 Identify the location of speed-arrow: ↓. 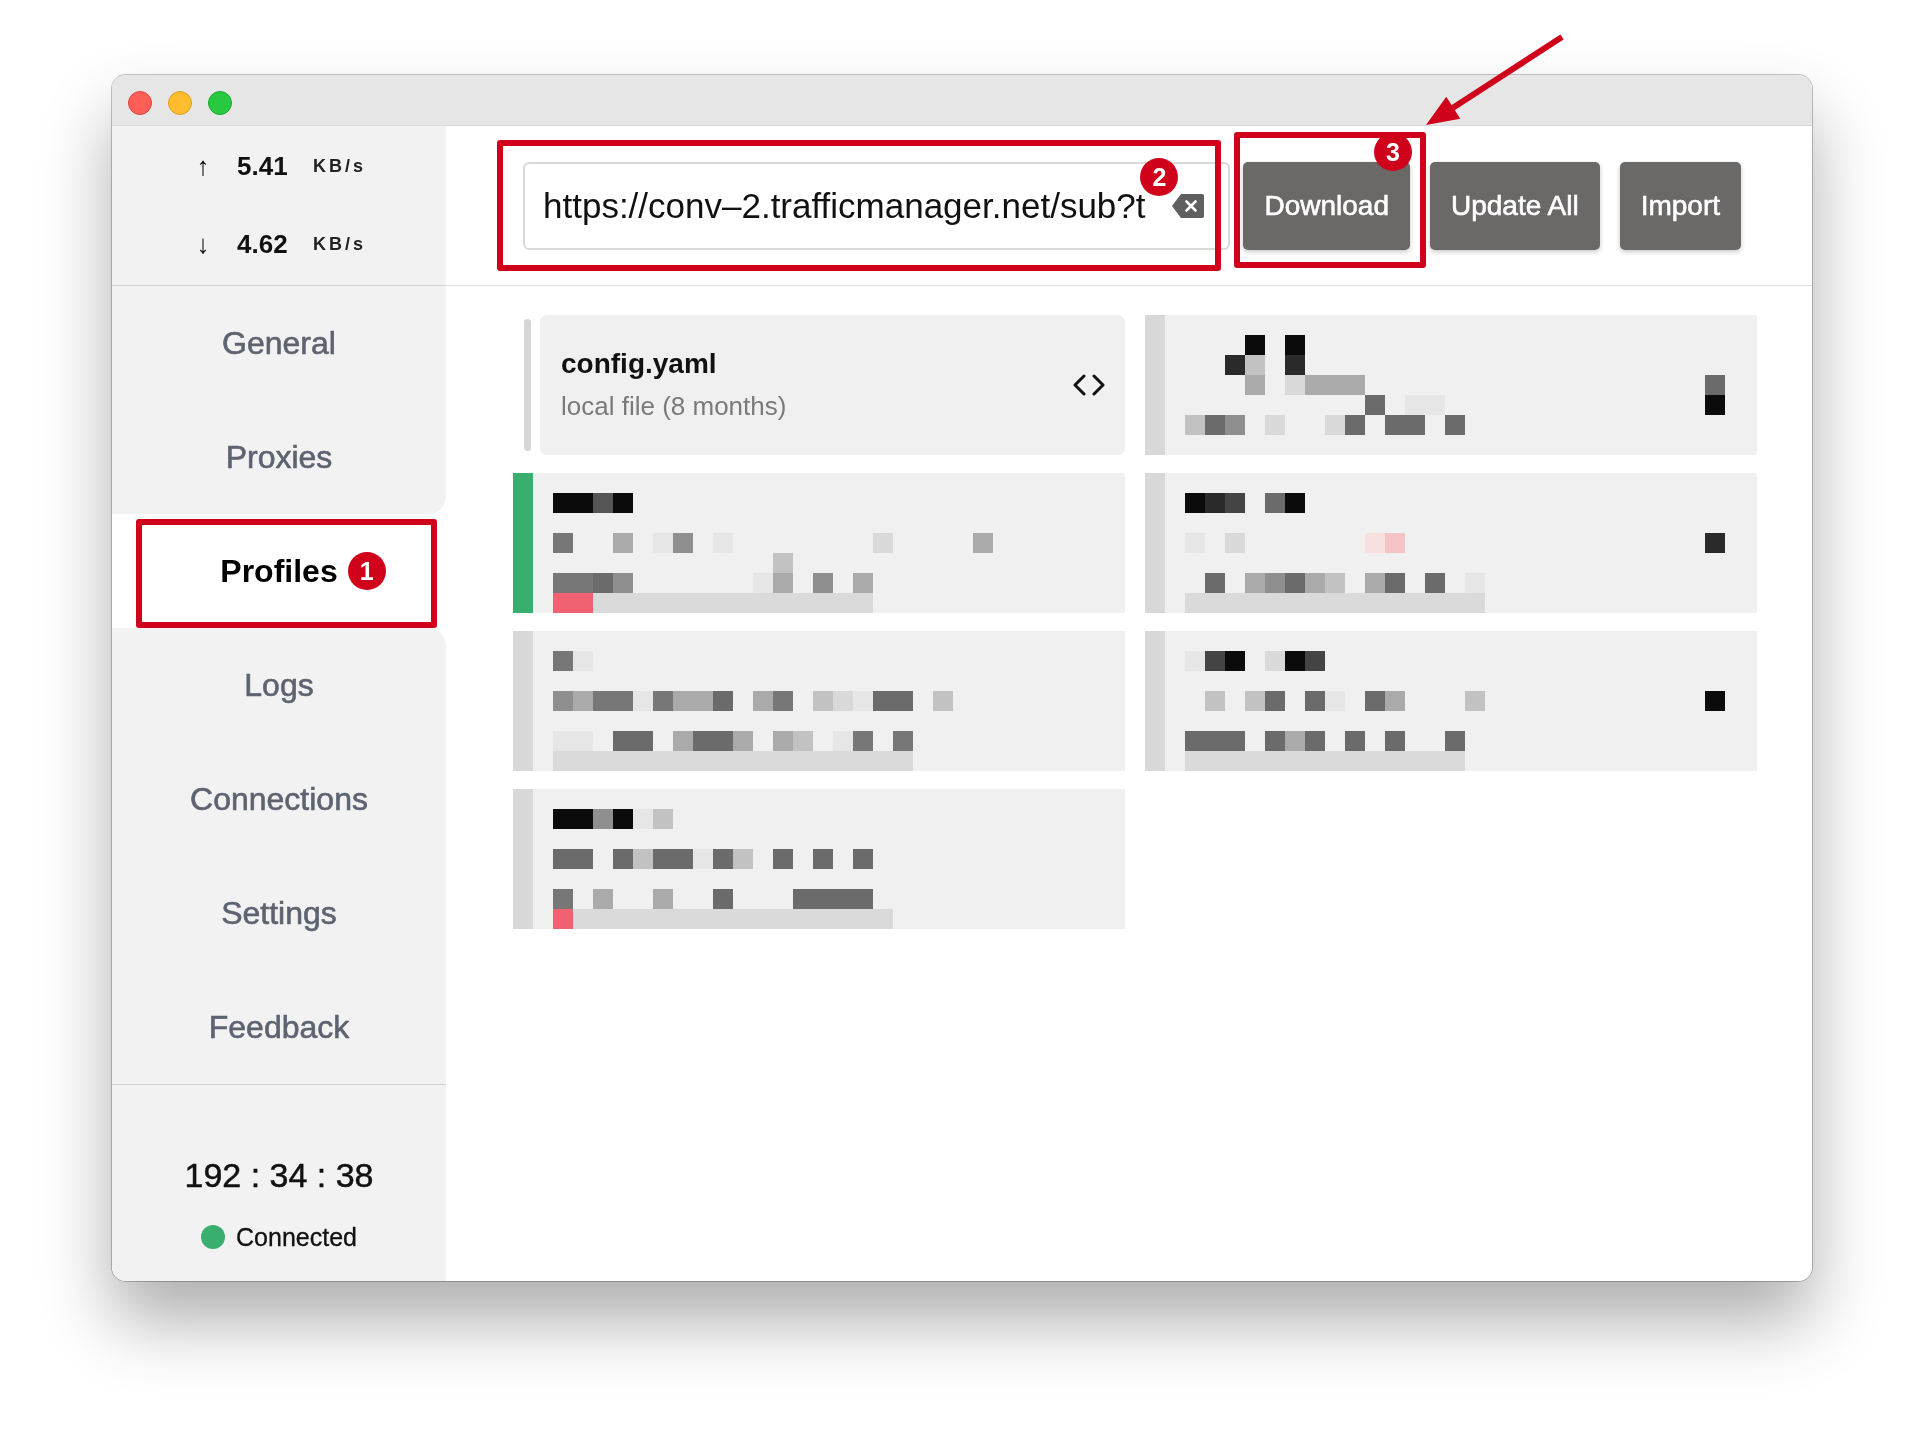
(203, 244).